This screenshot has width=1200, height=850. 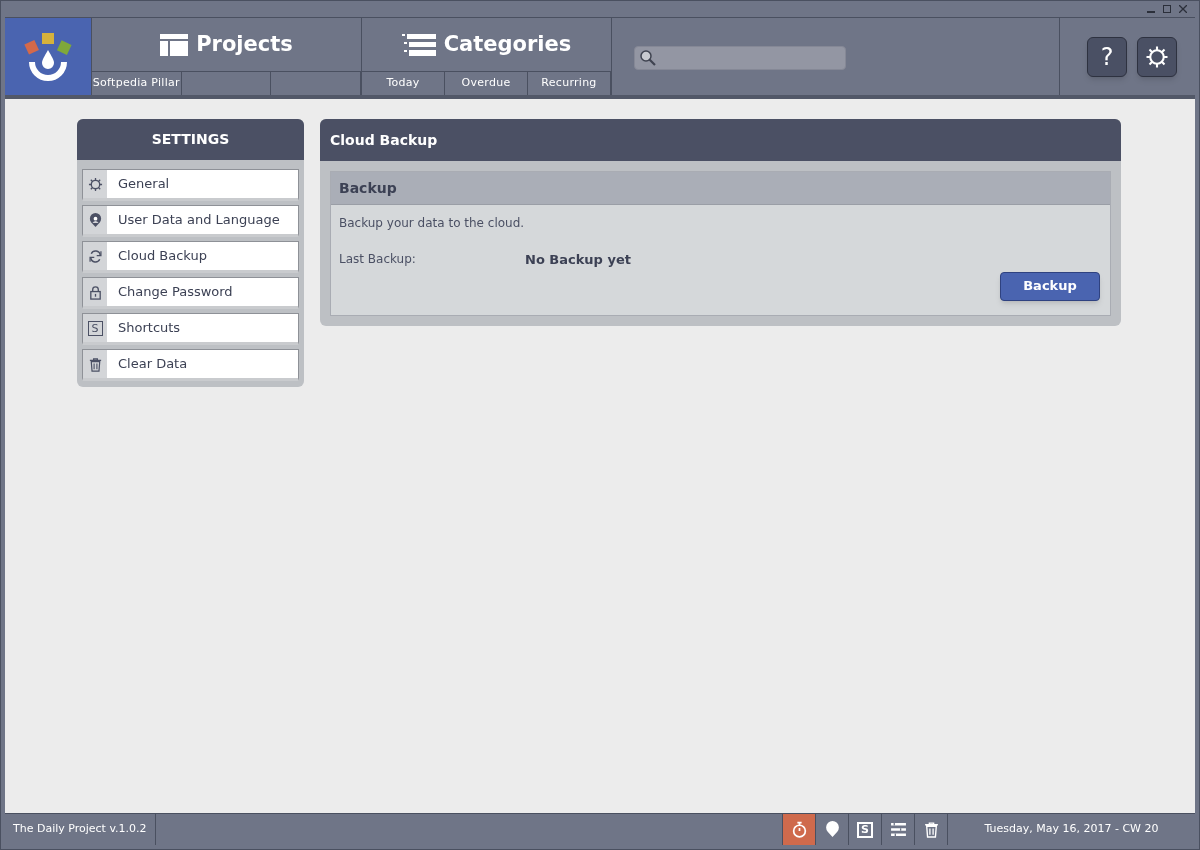 I want to click on settings-menu-item: General, so click(x=190, y=185).